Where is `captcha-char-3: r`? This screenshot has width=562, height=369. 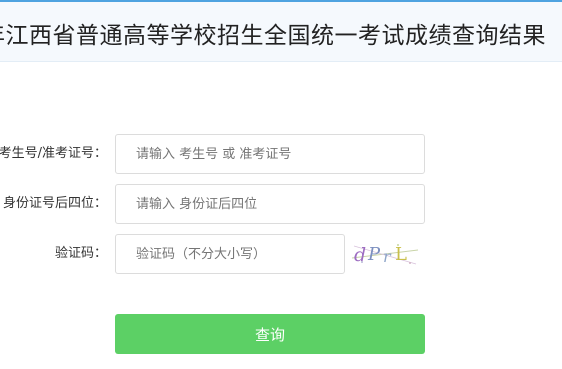 captcha-char-3: r is located at coordinates (387, 256).